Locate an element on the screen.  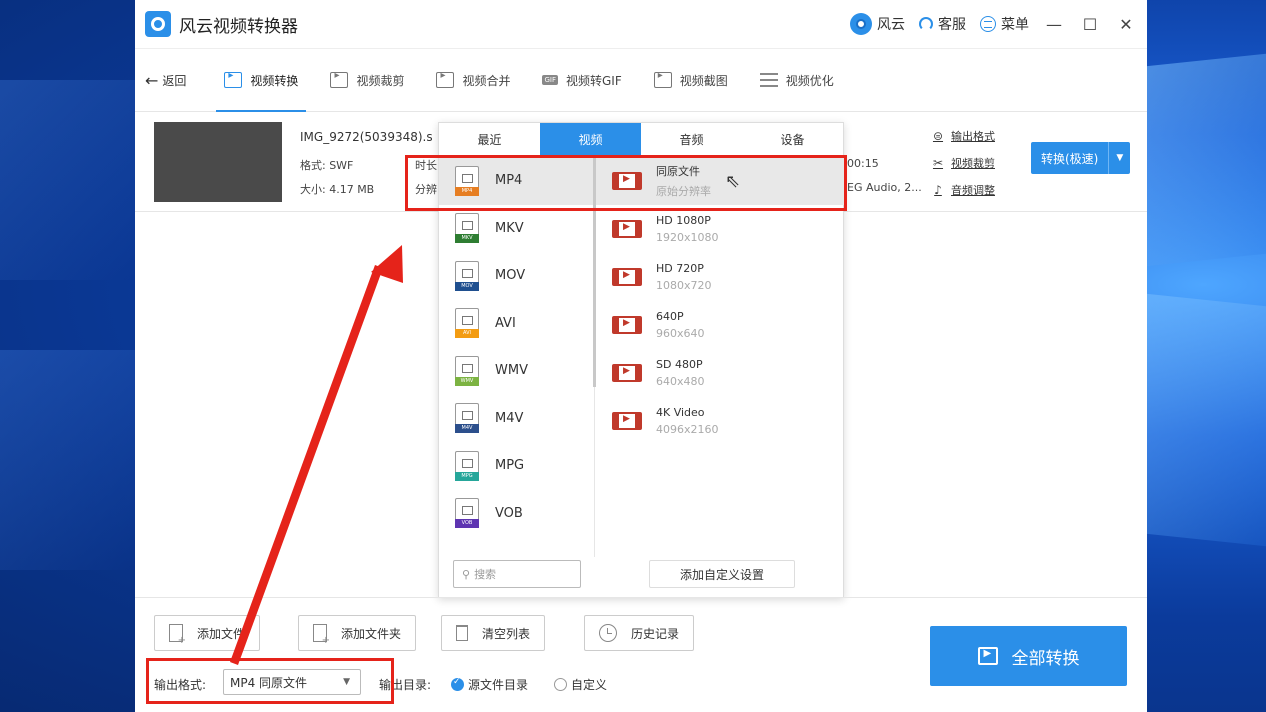
output-format-select: MP4 同原文件 ▼ is located at coordinates (292, 682).